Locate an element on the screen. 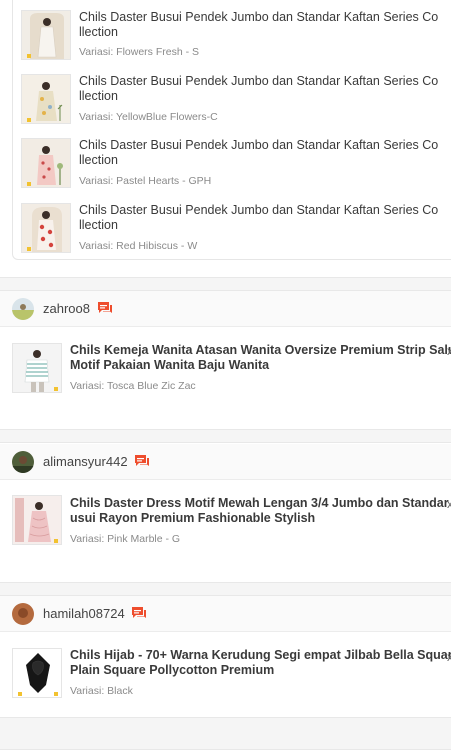 Image resolution: width=451 pixels, height=750 pixels. buyer-username: alimansyur442 is located at coordinates (85, 461).